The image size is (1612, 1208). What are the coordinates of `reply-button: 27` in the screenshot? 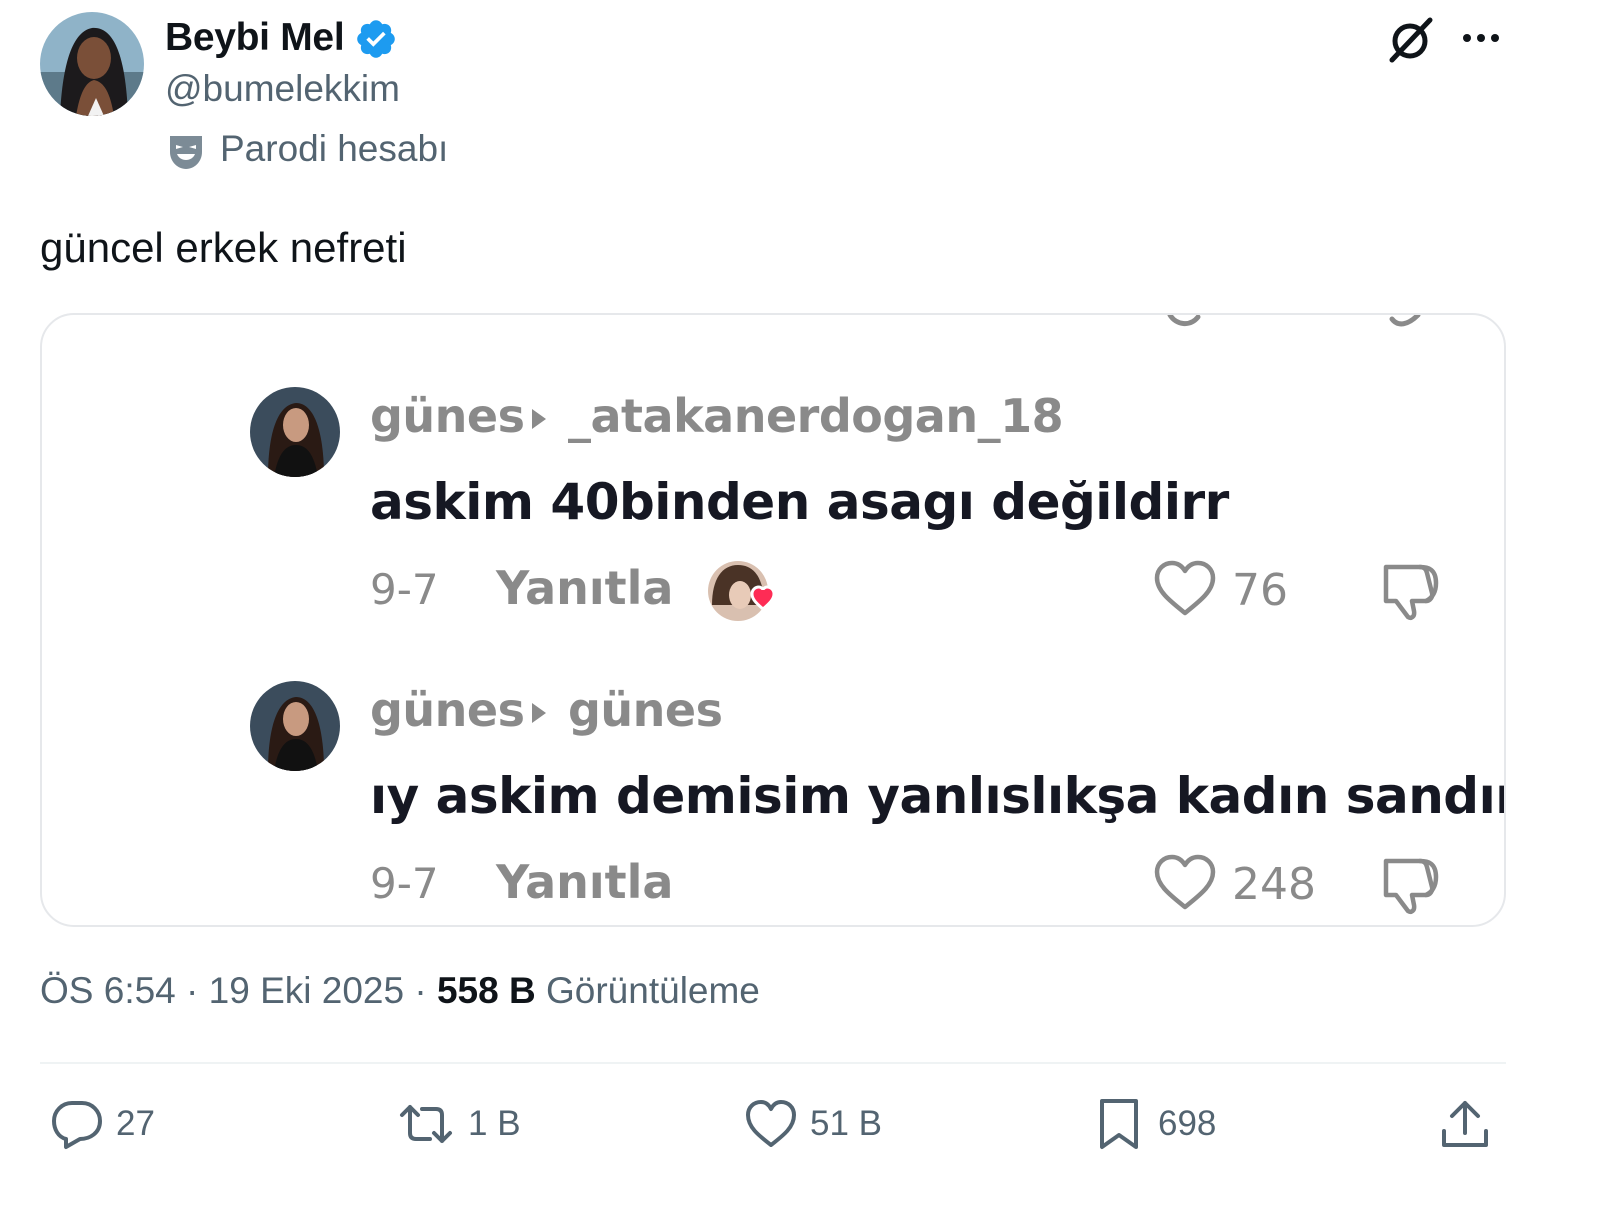 It's located at (102, 1124).